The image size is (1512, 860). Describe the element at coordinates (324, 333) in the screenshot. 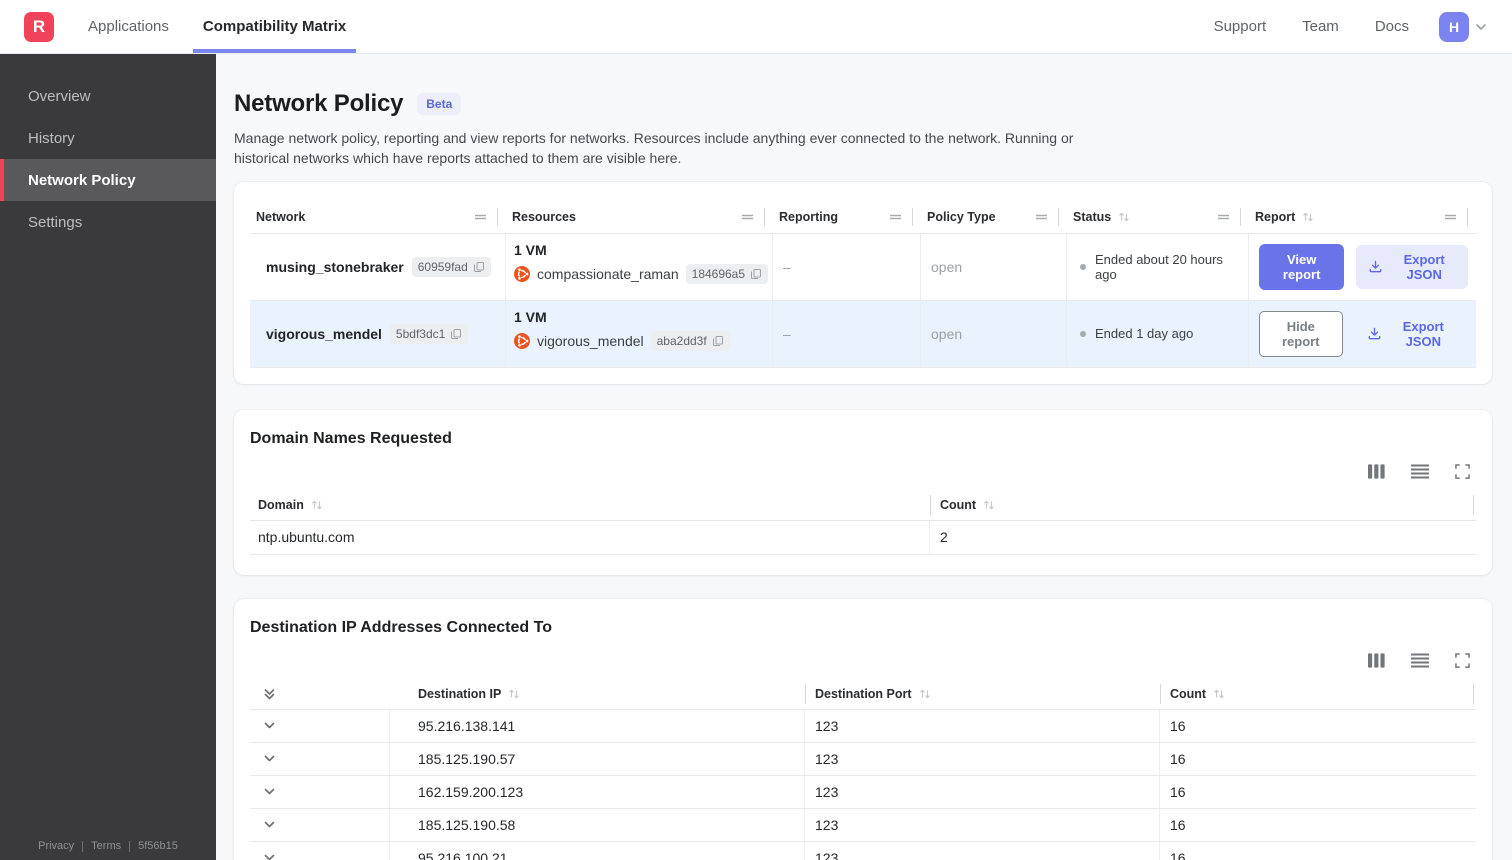

I see `network-name: vigorous_mendel` at that location.